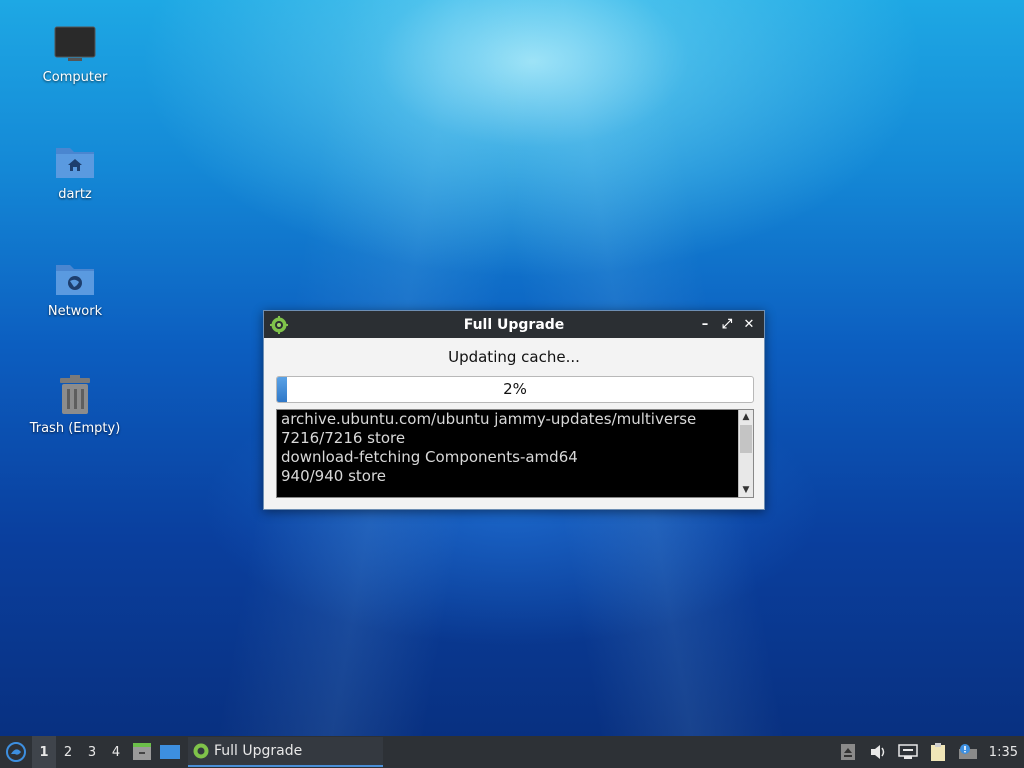  What do you see at coordinates (75, 44) in the screenshot?
I see `computer-icon` at bounding box center [75, 44].